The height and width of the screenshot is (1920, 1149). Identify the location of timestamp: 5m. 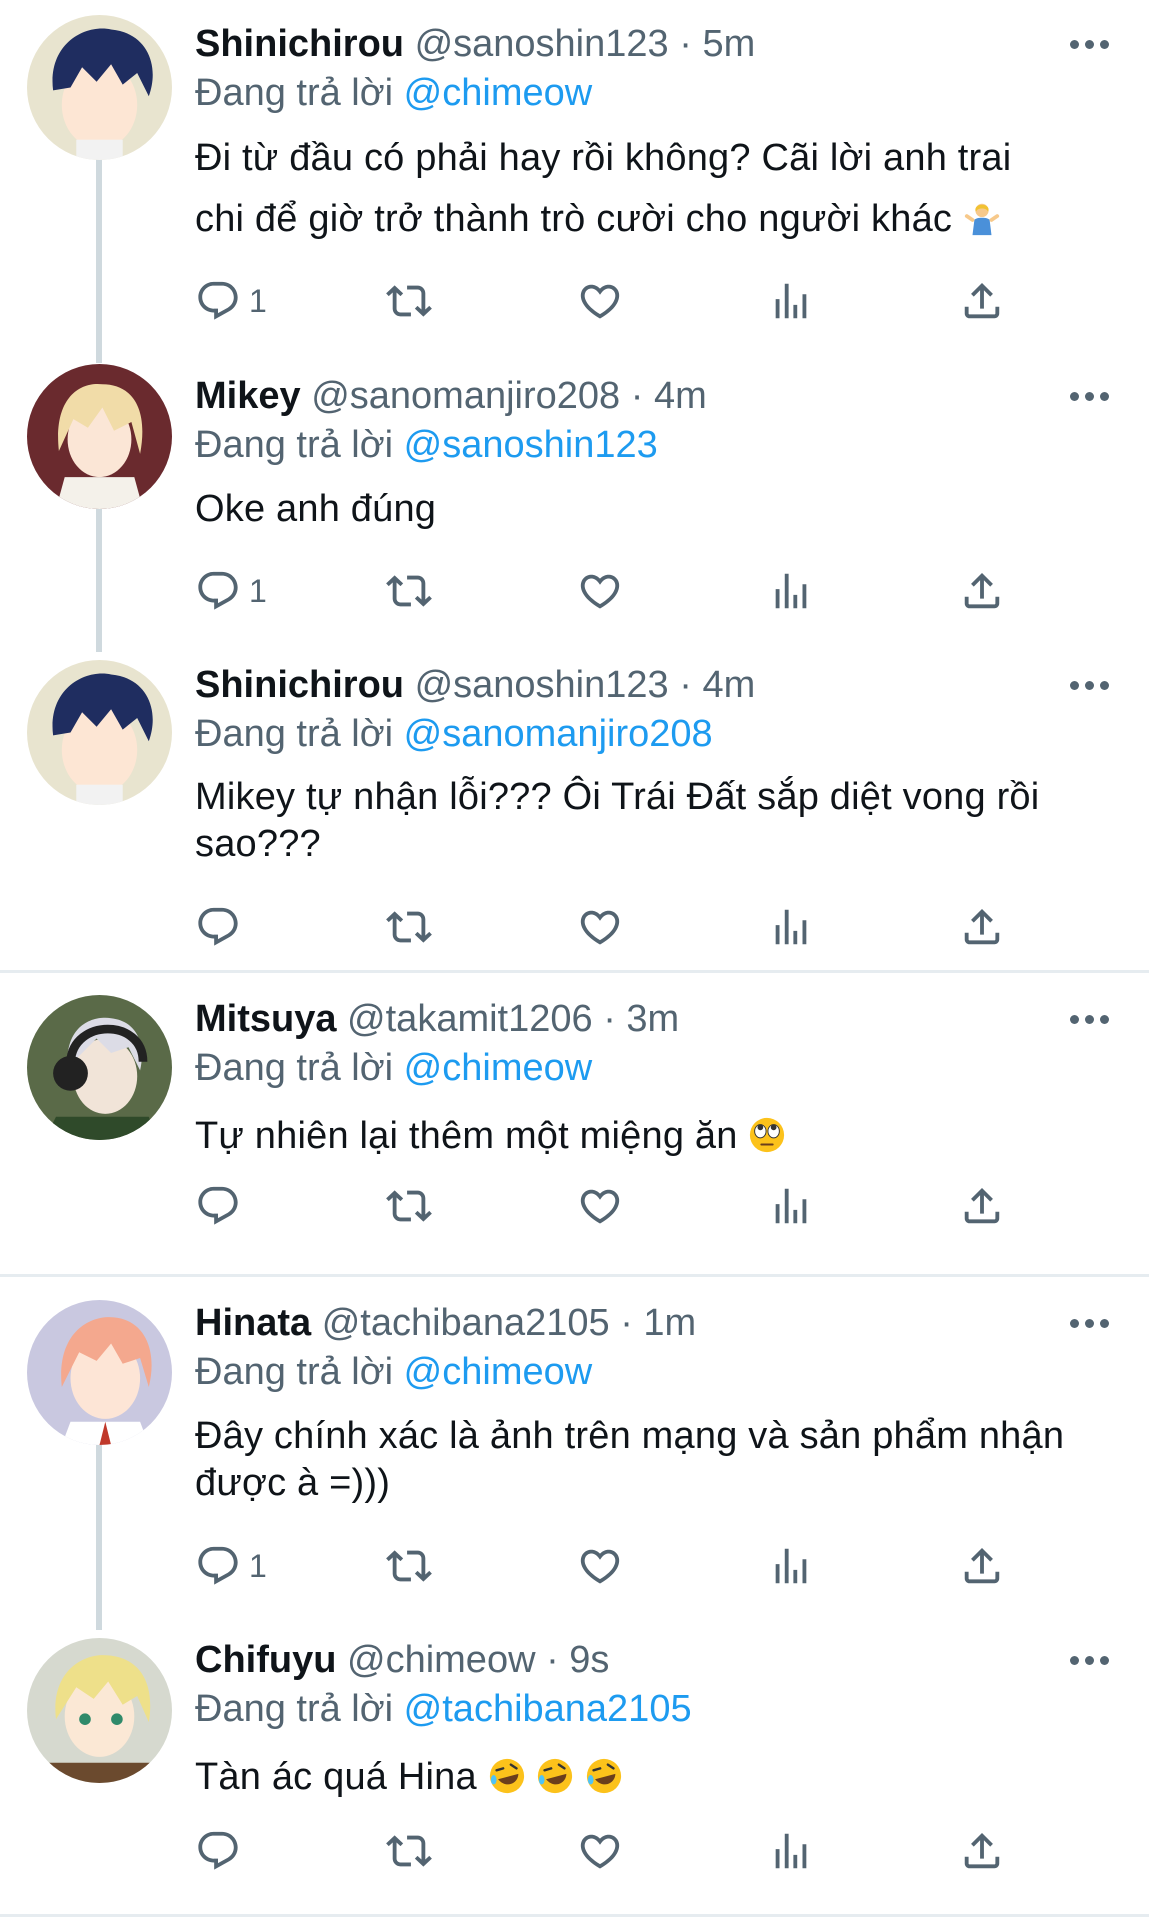
(728, 44).